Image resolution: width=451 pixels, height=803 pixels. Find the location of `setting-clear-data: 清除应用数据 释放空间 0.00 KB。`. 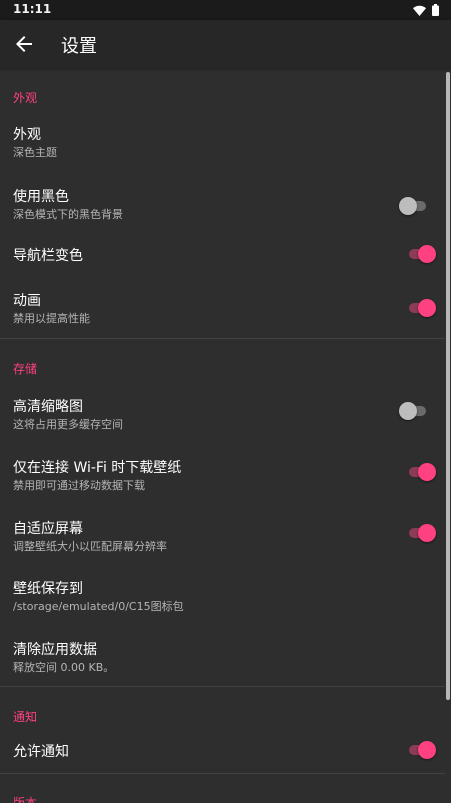

setting-clear-data: 清除应用数据 释放空间 0.00 KB。 is located at coordinates (222, 661).